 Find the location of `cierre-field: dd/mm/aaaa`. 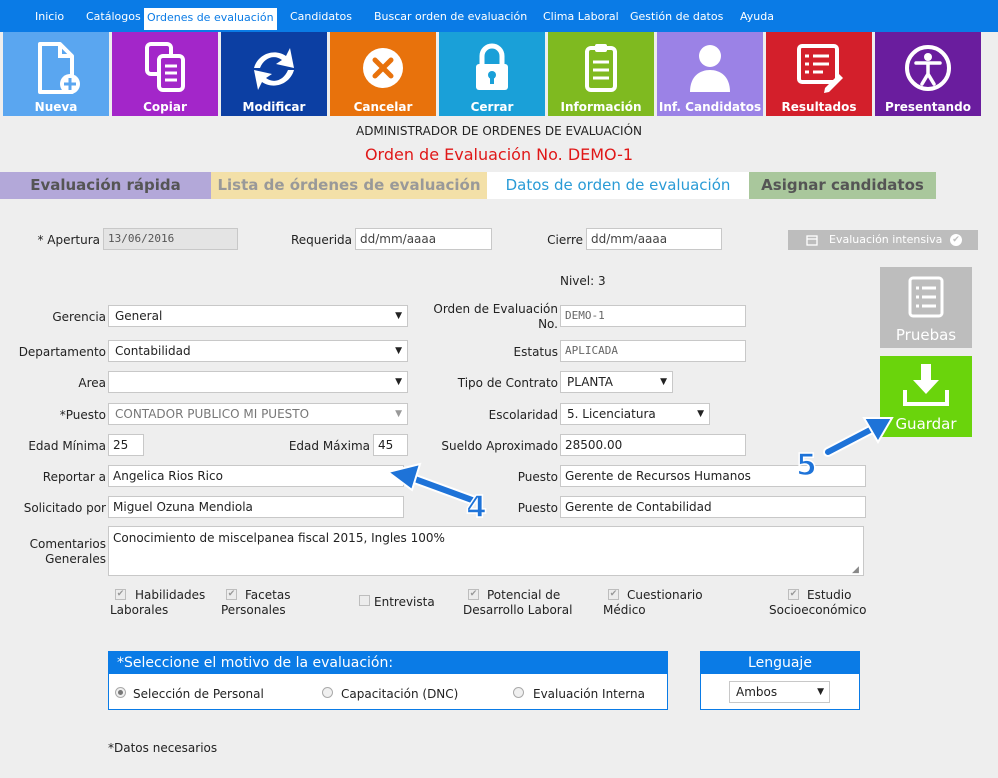

cierre-field: dd/mm/aaaa is located at coordinates (654, 239).